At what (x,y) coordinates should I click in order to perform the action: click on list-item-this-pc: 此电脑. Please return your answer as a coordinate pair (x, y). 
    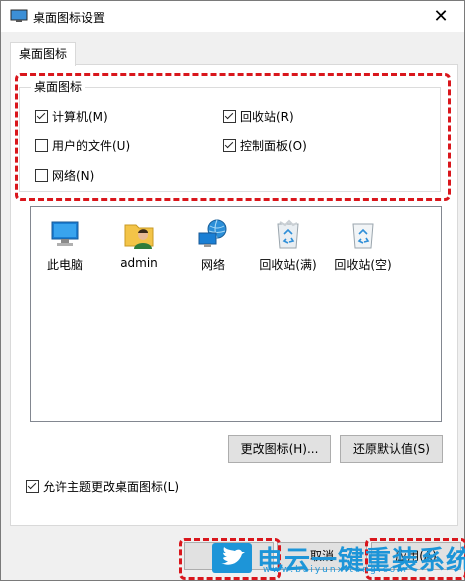
    Looking at the image, I should click on (65, 245).